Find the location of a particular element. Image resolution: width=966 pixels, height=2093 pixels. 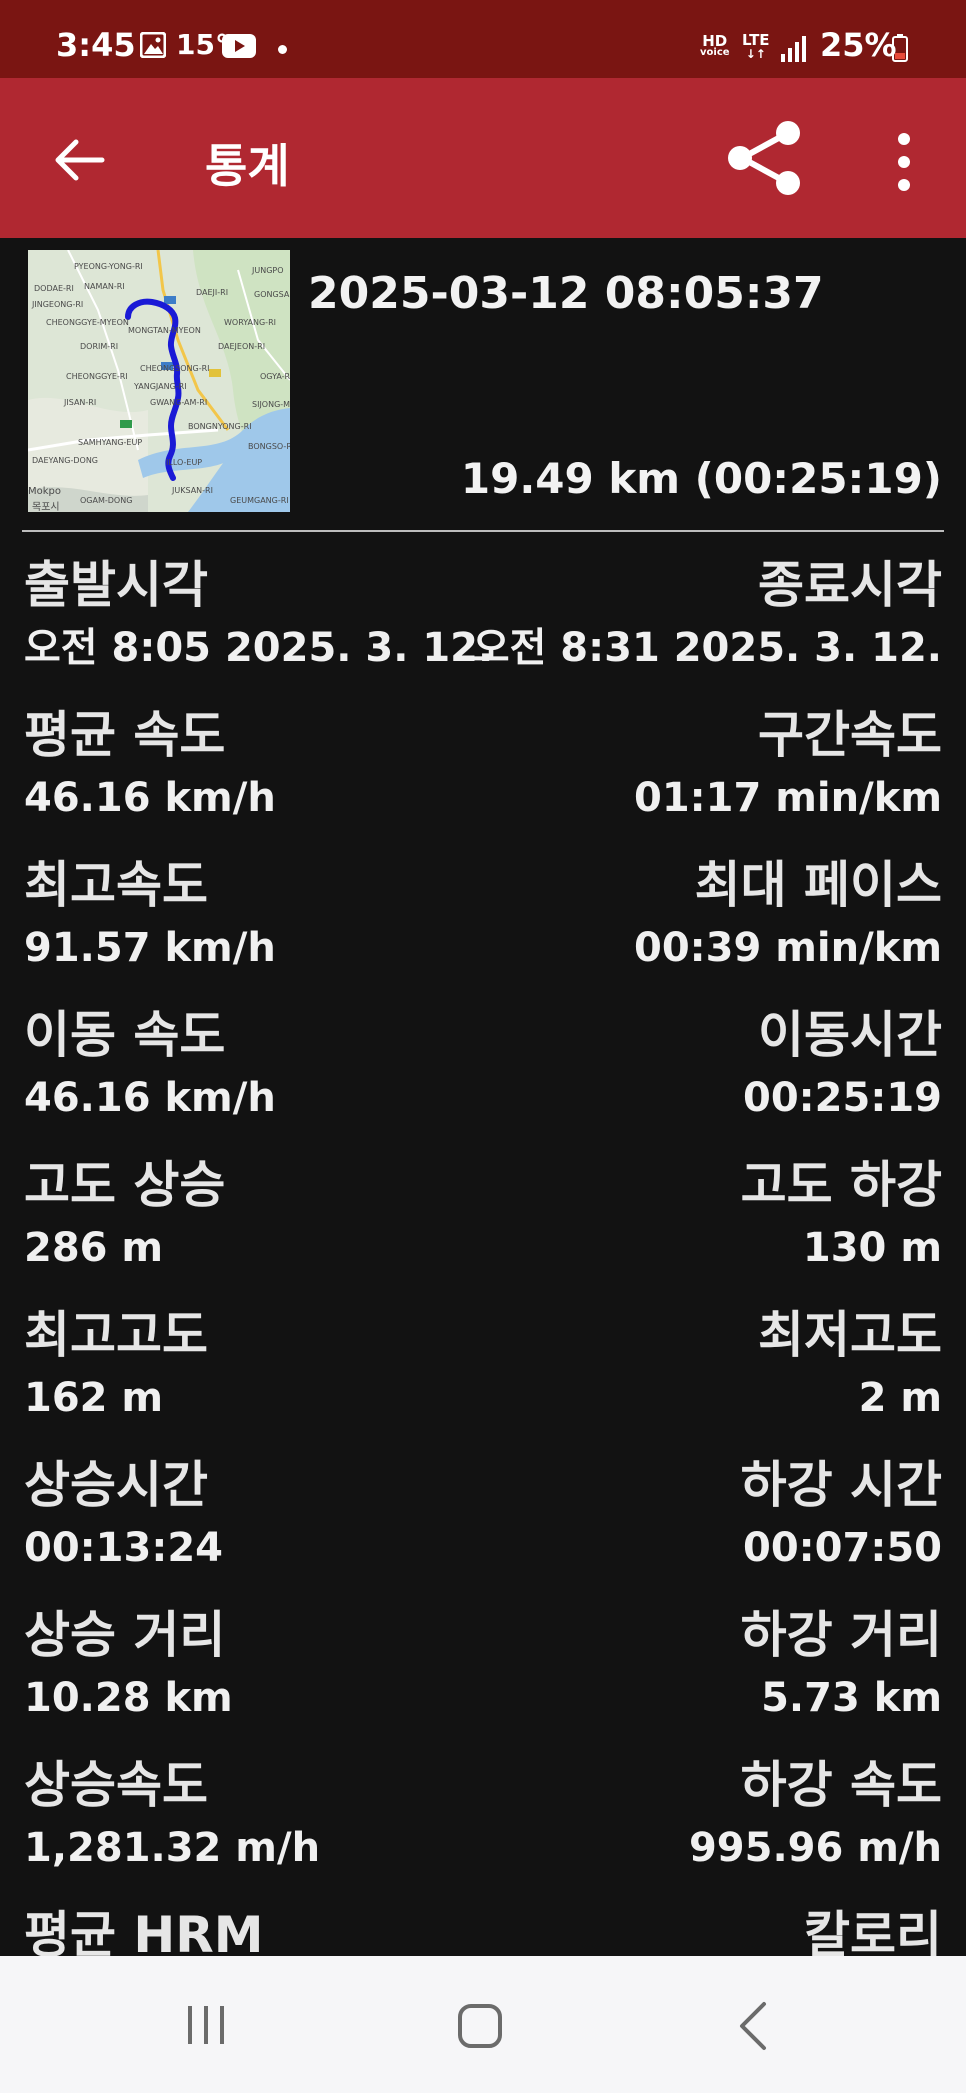

map-label: YANGJANG-RI is located at coordinates (160, 386).